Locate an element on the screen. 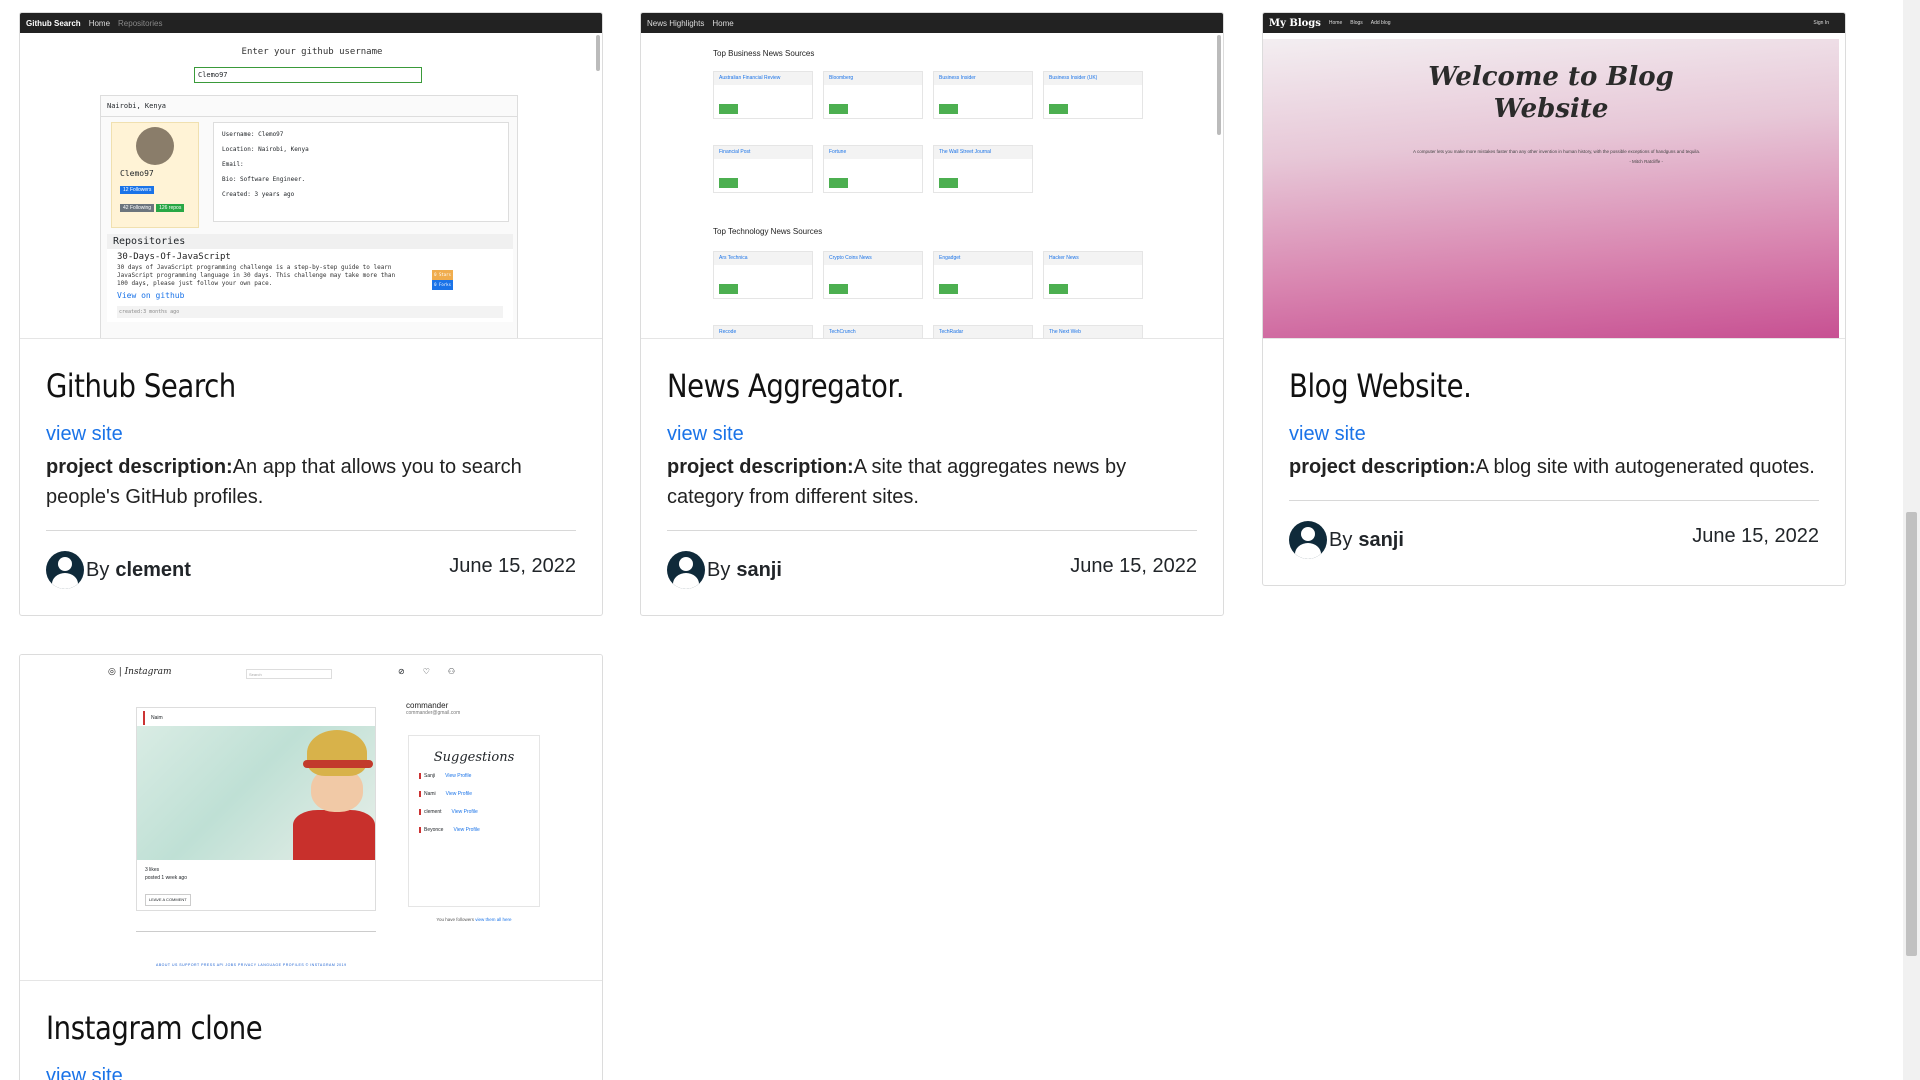  preview-news-tile: Bloomberg is located at coordinates (873, 95).